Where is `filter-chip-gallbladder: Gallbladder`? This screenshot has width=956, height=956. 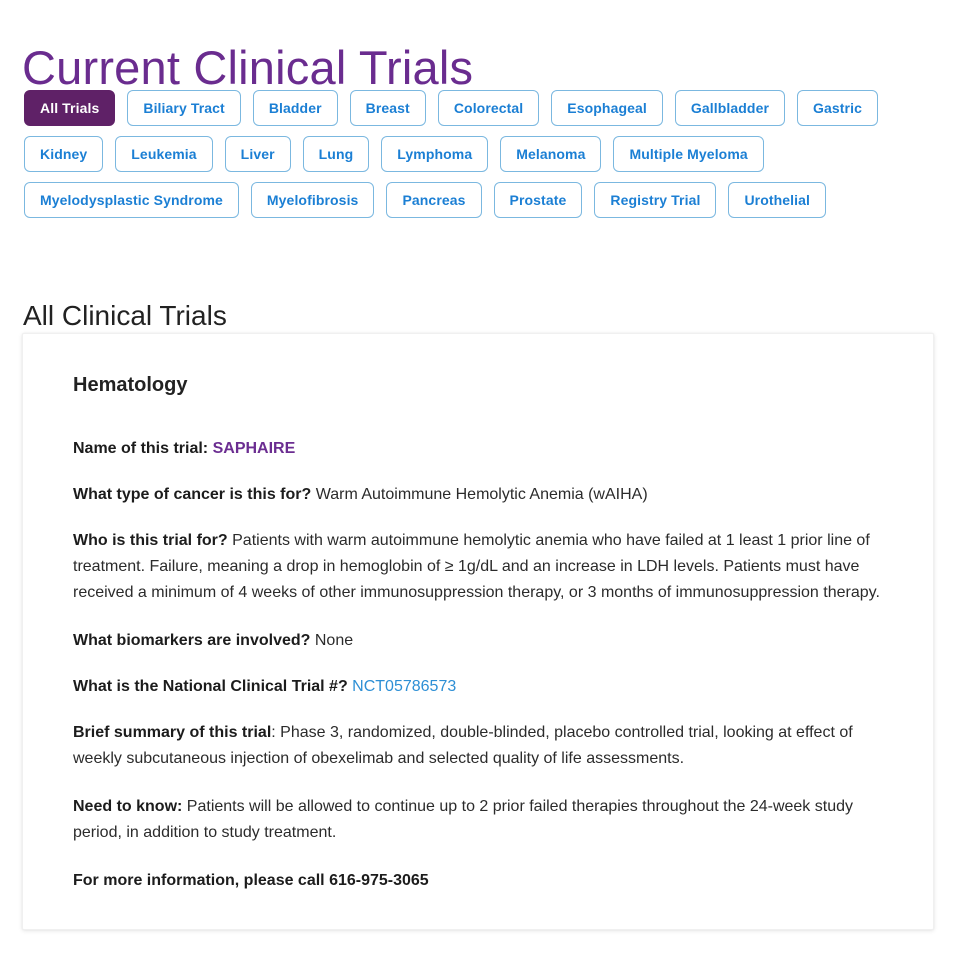
filter-chip-gallbladder: Gallbladder is located at coordinates (730, 108).